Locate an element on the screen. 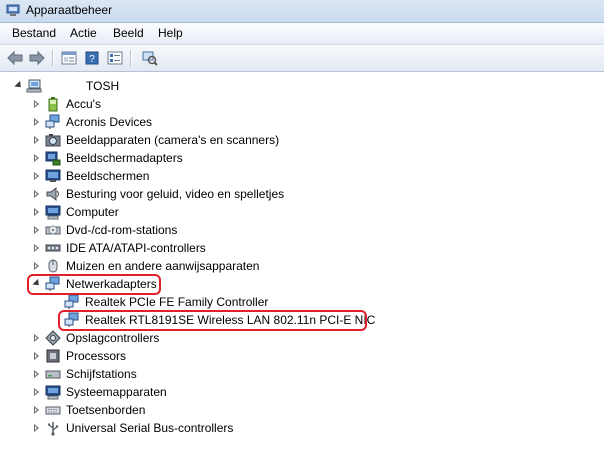  category-label: Systeemapparaten is located at coordinates (116, 392).